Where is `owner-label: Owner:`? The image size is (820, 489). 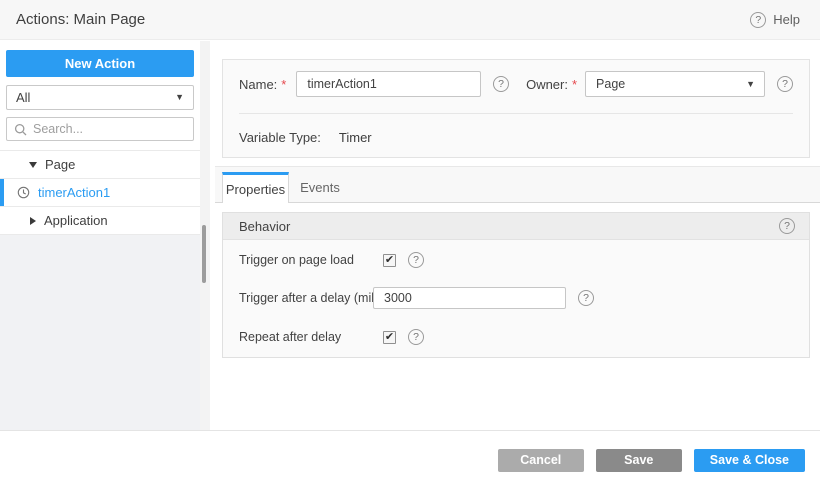 owner-label: Owner: is located at coordinates (547, 84).